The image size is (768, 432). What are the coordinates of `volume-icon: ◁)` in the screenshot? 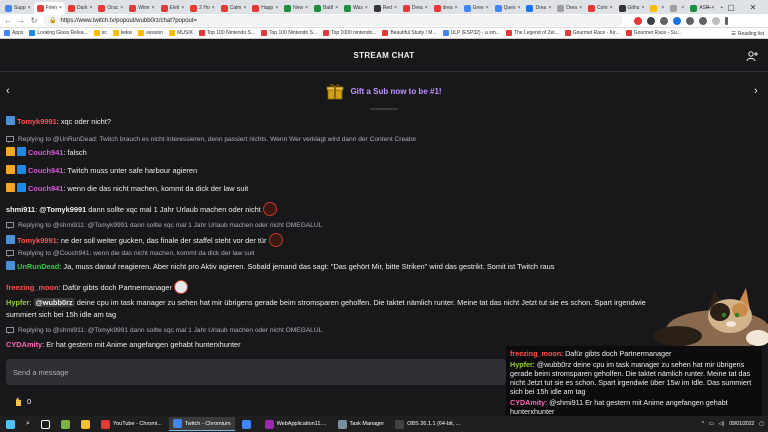 It's located at (722, 424).